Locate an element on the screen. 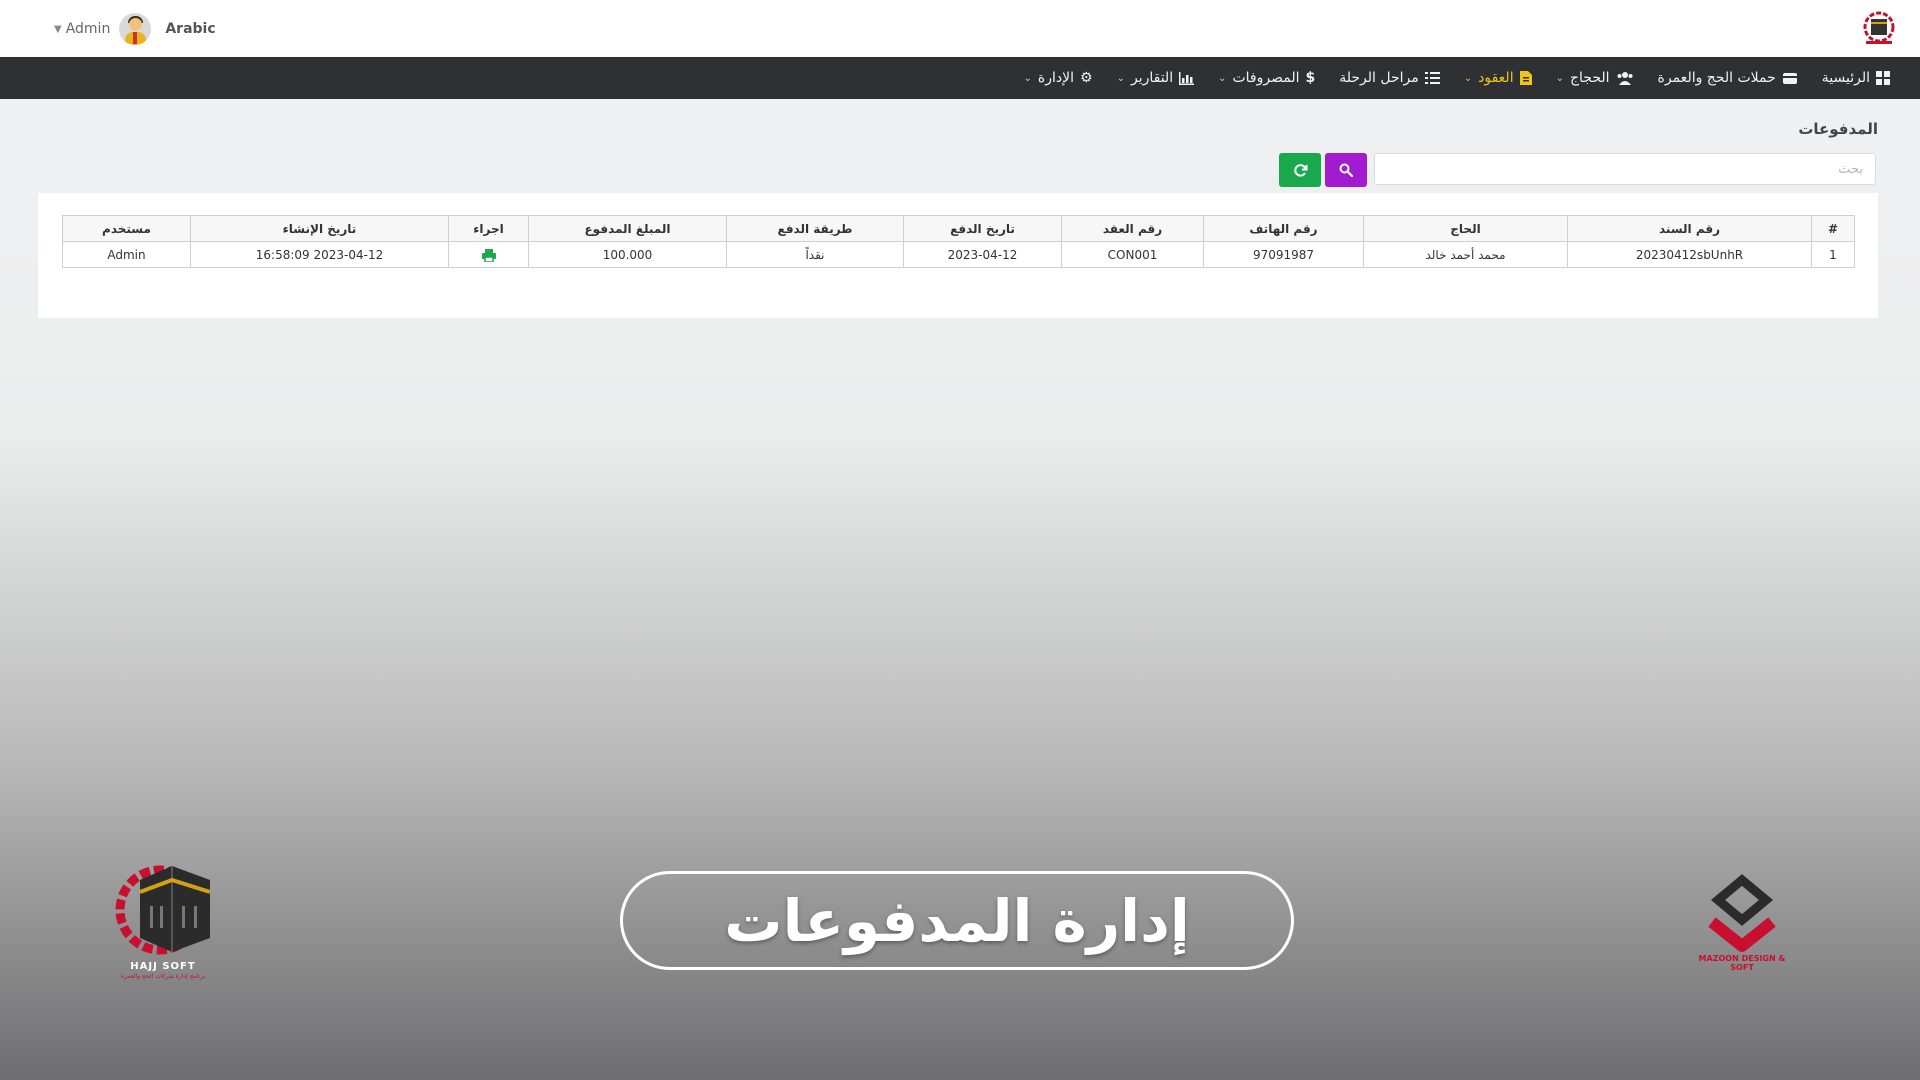 This screenshot has height=1080, width=1920. search-button is located at coordinates (1346, 170).